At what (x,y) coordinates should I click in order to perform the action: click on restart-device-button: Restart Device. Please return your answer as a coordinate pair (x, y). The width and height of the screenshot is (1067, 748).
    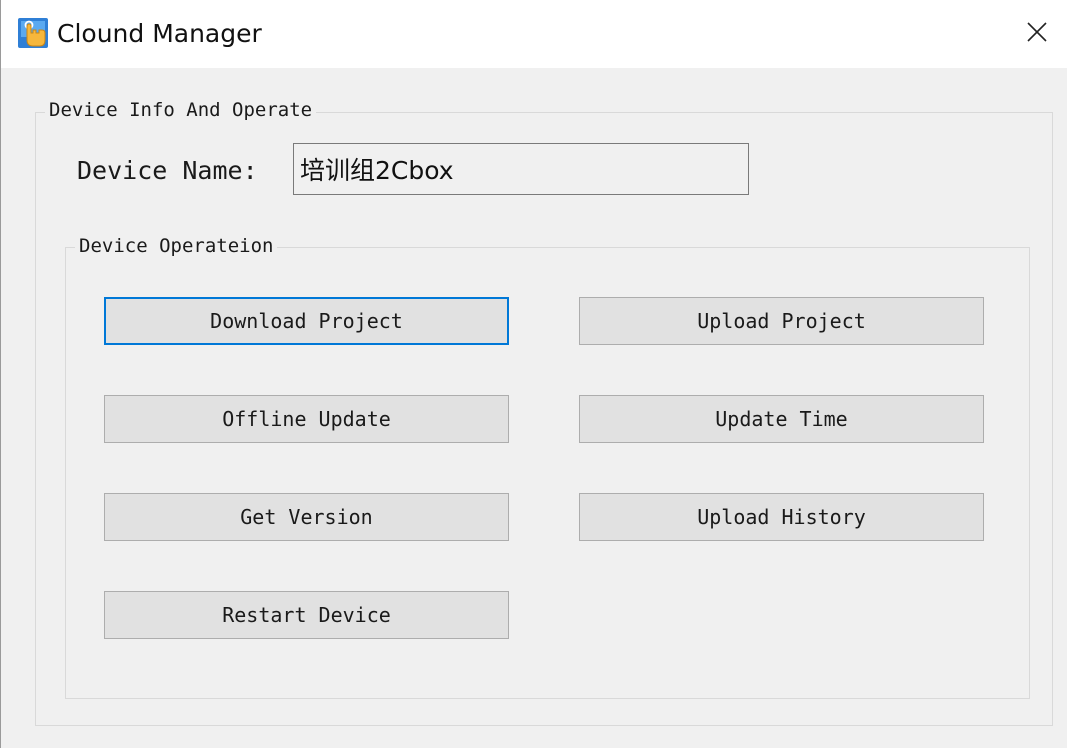
    Looking at the image, I should click on (306, 615).